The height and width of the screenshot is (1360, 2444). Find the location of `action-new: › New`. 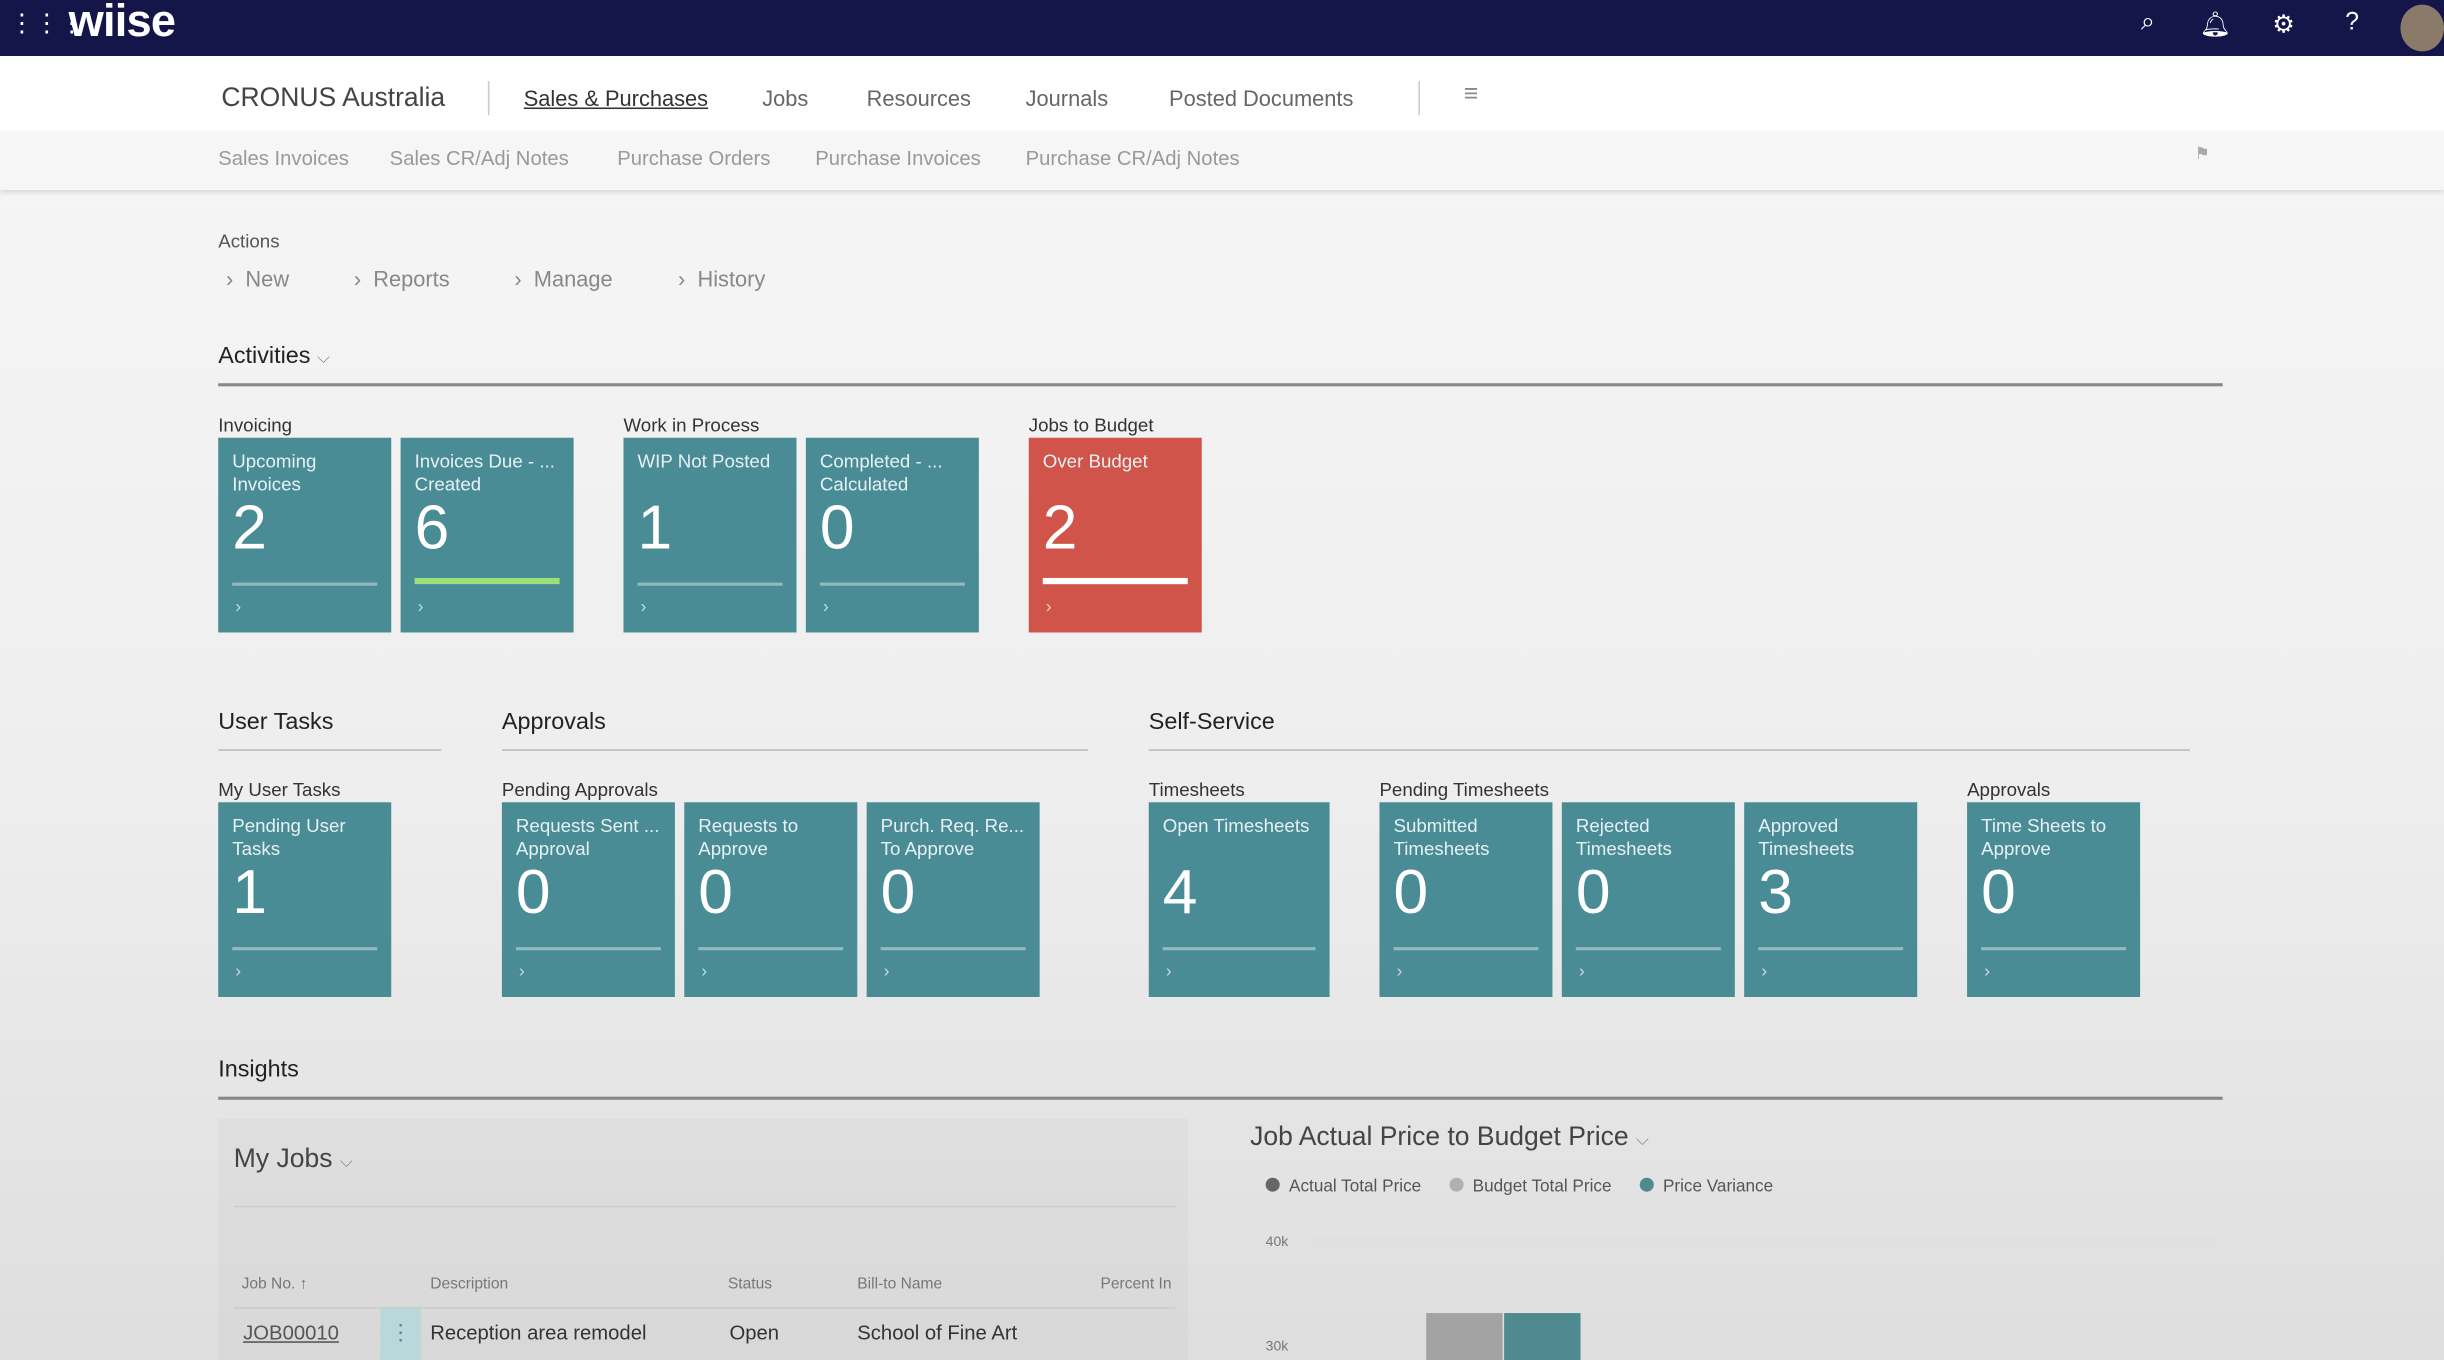

action-new: › New is located at coordinates (257, 278).